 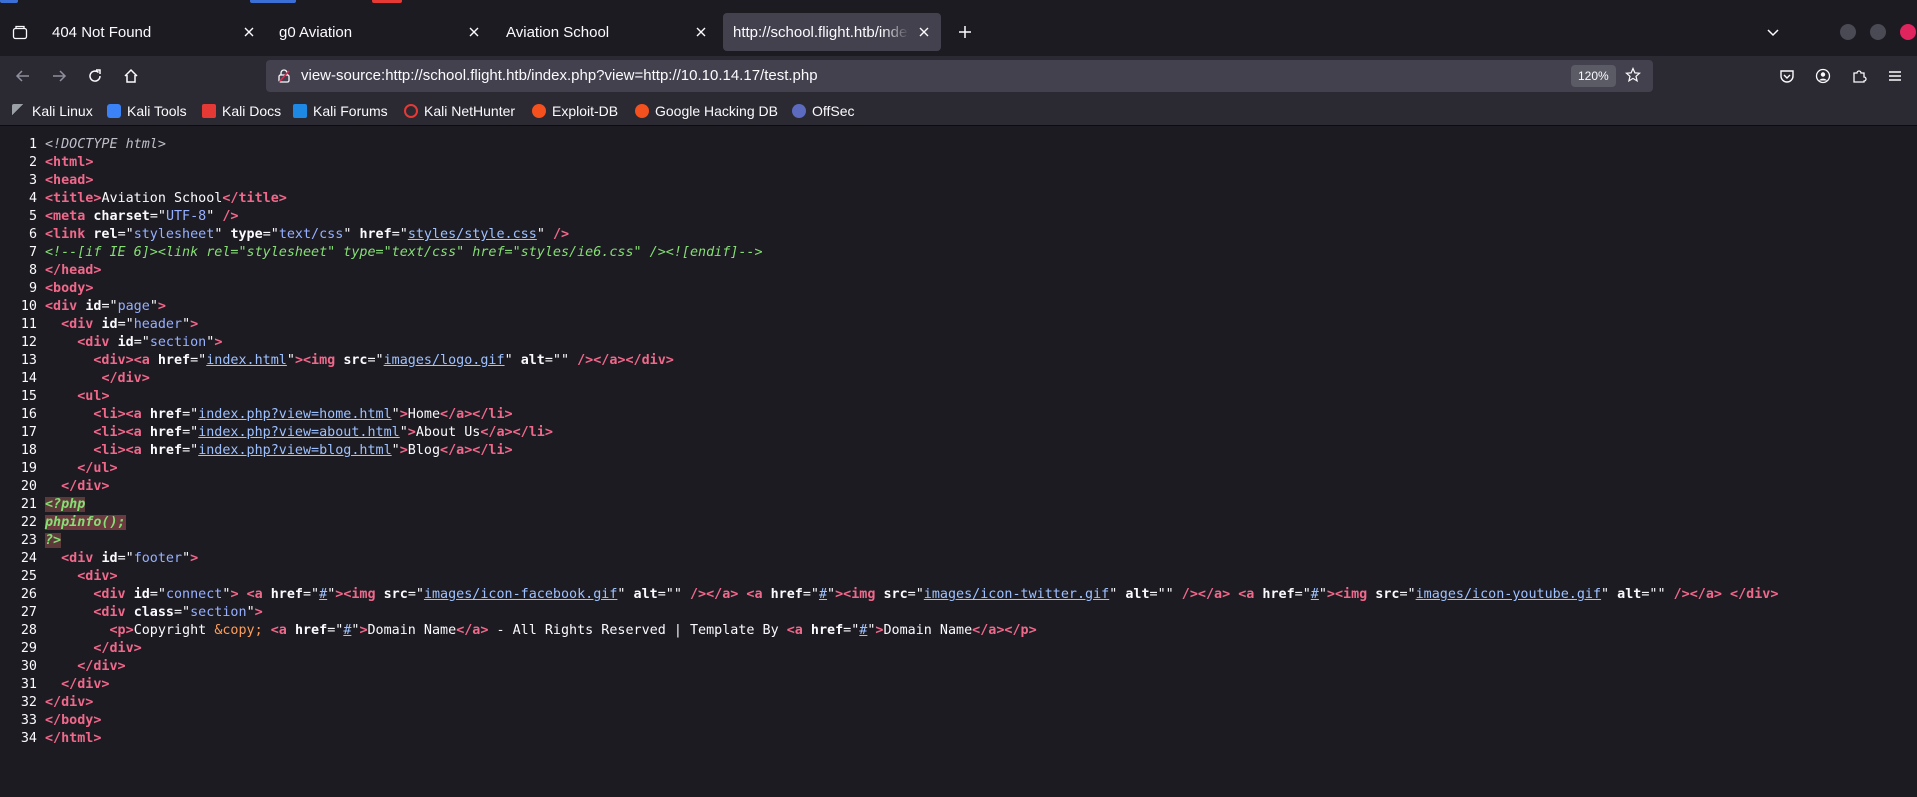 I want to click on source-token: <?php, so click(x=65, y=504).